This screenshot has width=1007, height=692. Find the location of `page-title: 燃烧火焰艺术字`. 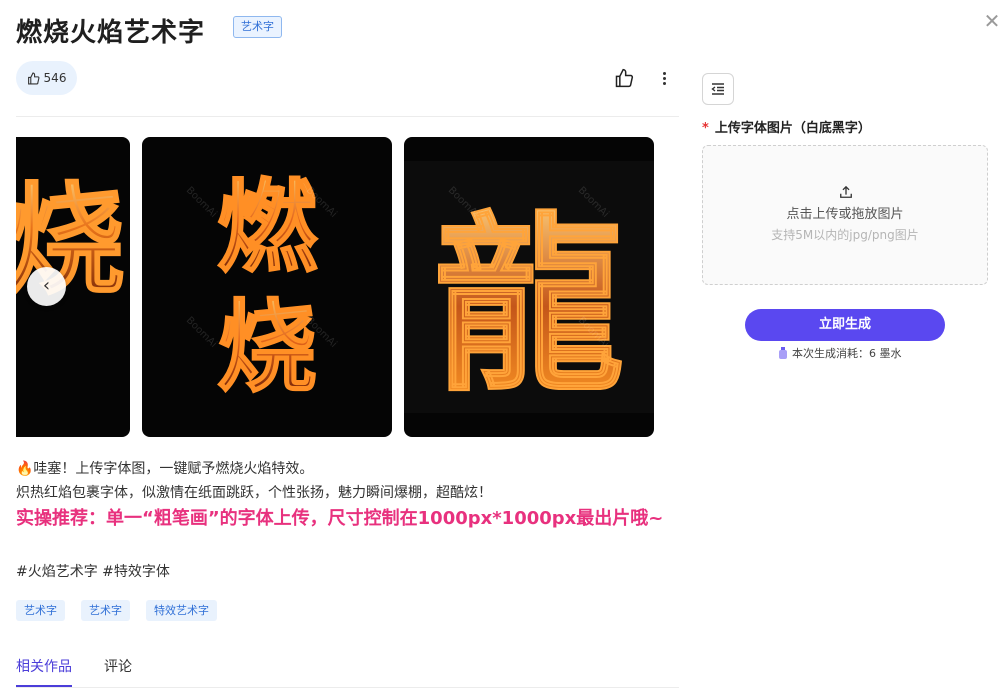

page-title: 燃烧火焰艺术字 is located at coordinates (111, 33).